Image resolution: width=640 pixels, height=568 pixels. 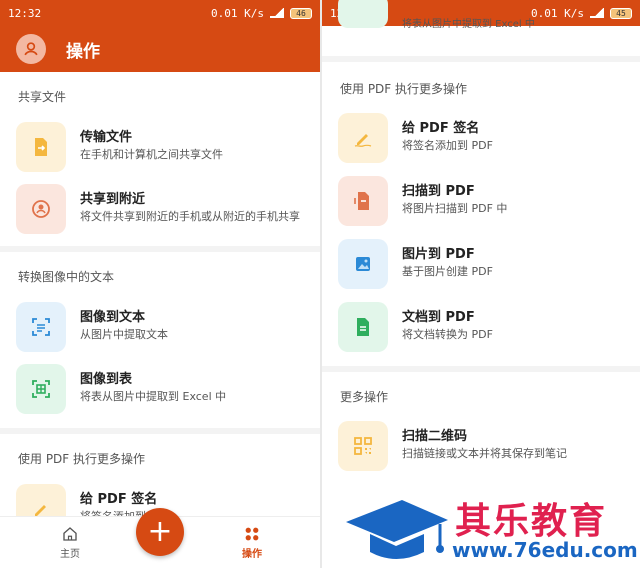 I want to click on network-speed: 0.01 K/s, so click(x=237, y=13).